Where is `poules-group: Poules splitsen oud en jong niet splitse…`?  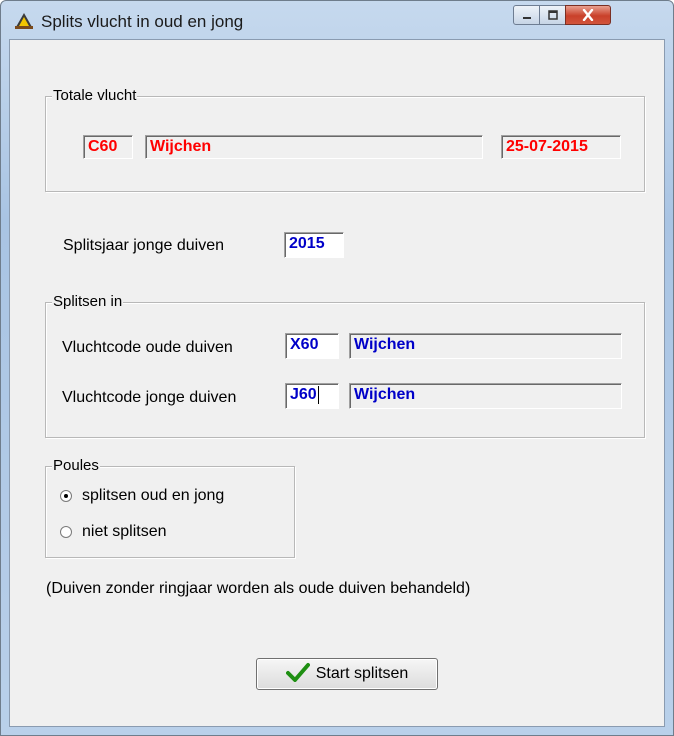
poules-group: Poules splitsen oud en jong niet splitse… is located at coordinates (170, 507).